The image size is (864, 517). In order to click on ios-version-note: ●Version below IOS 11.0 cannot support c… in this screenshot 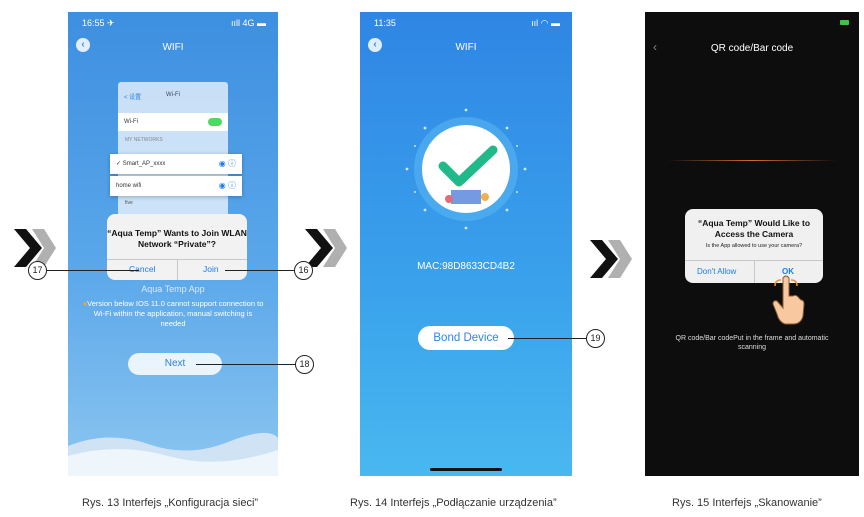, I will do `click(173, 314)`.